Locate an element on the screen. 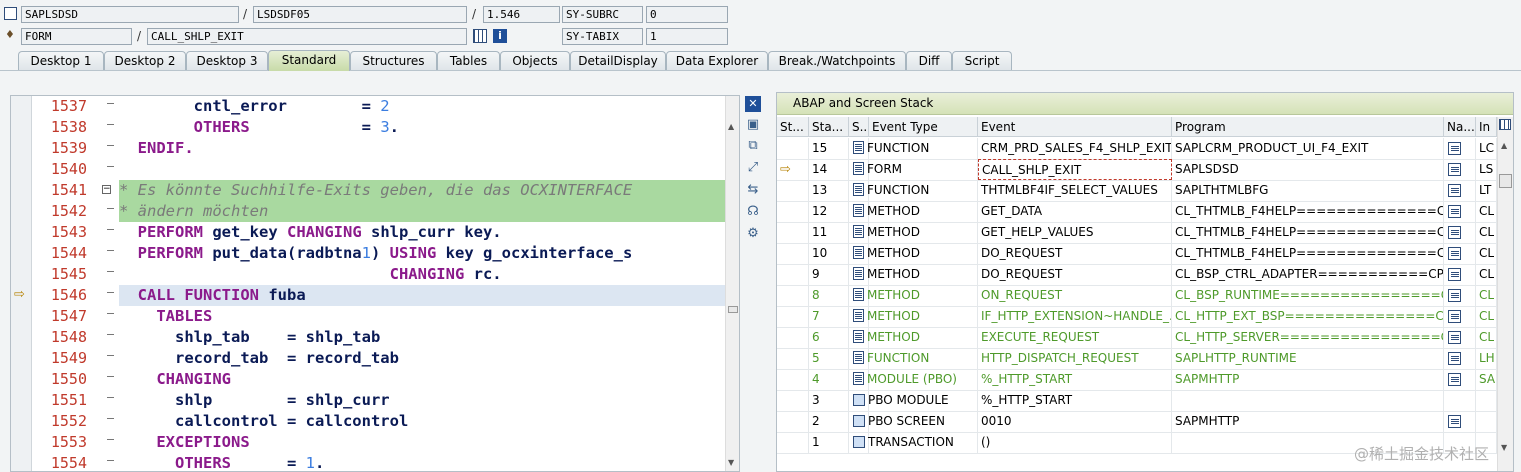 The image size is (1521, 472). code-line: 1552 callcontrol = callcontrol is located at coordinates (368, 421).